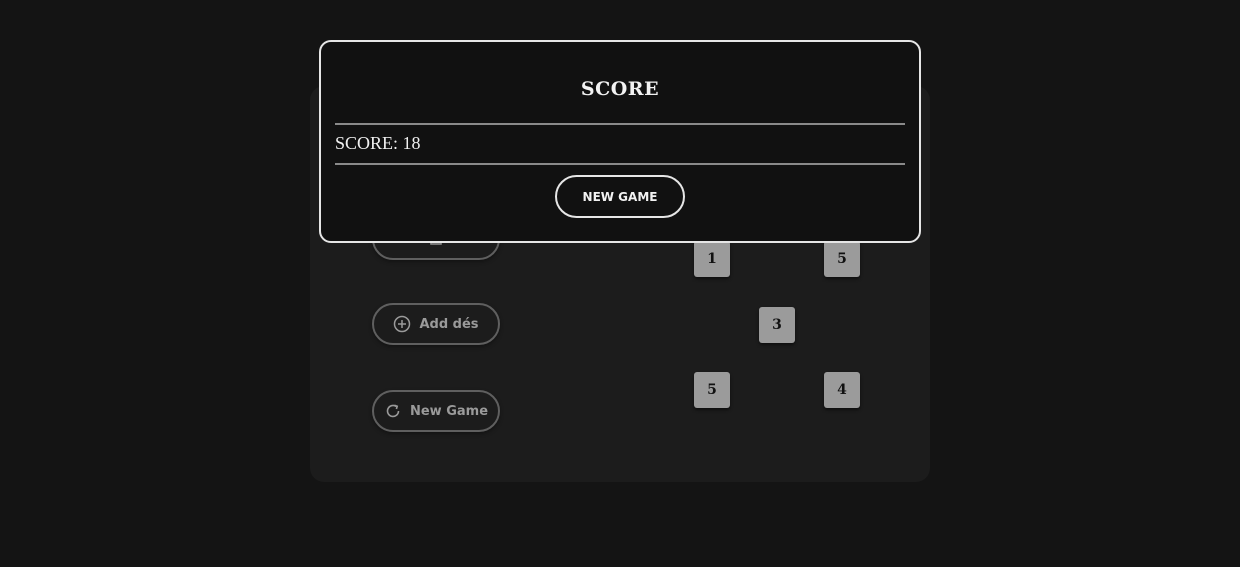 This screenshot has width=1240, height=567. Describe the element at coordinates (712, 259) in the screenshot. I see `die: 1` at that location.